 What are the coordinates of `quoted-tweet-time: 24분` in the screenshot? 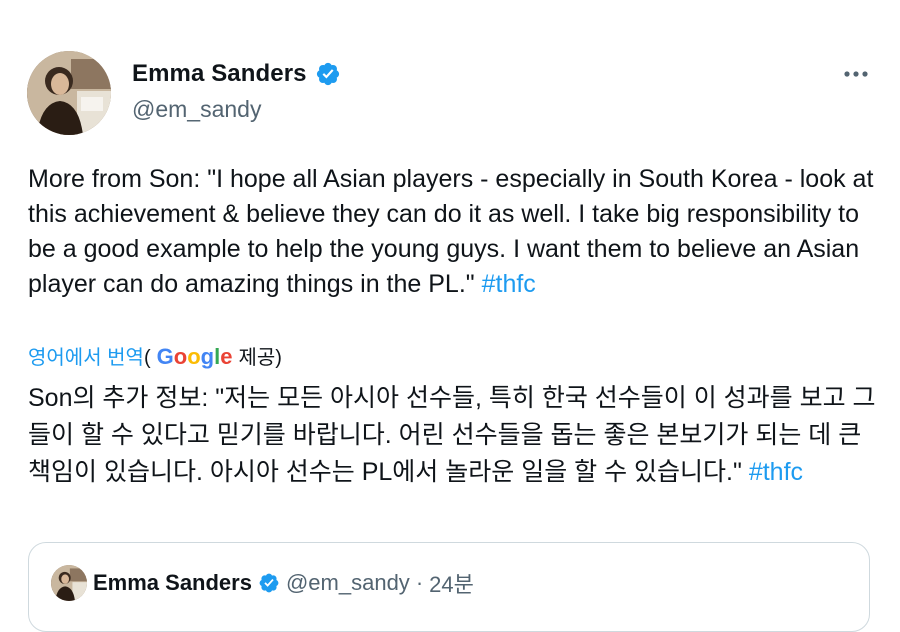 It's located at (451, 583).